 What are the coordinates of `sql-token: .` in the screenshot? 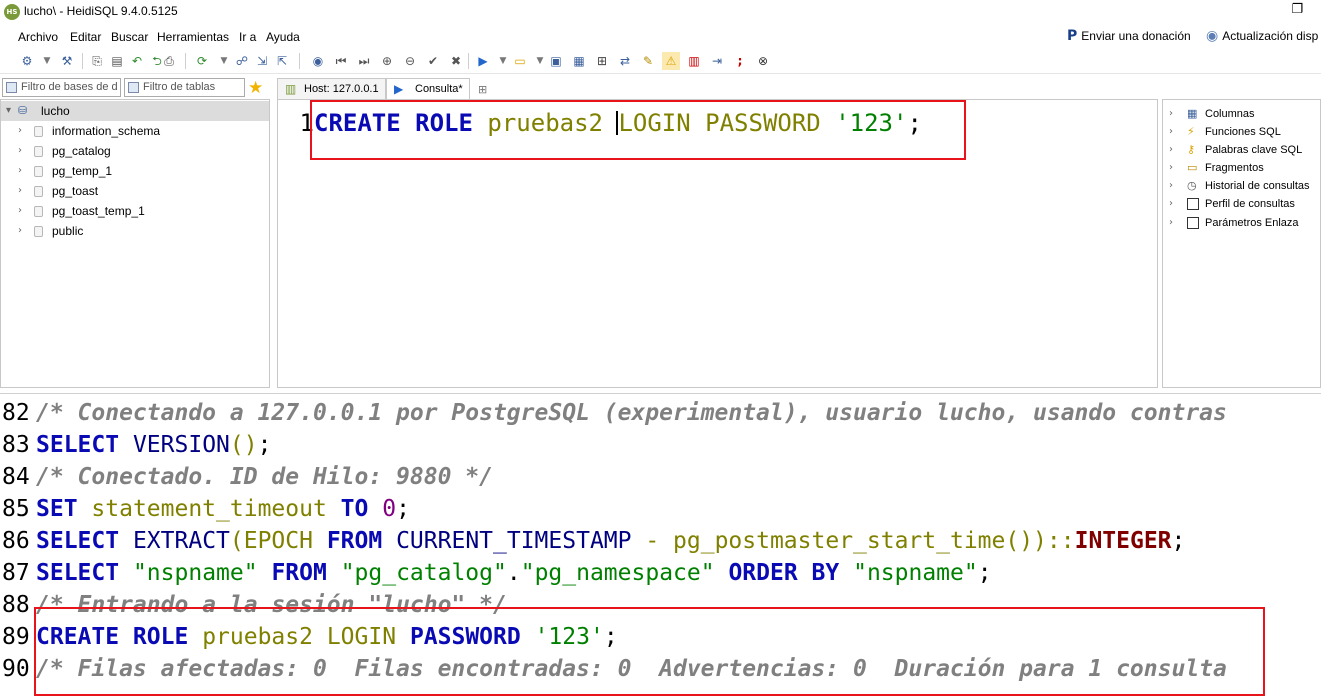 It's located at (513, 573).